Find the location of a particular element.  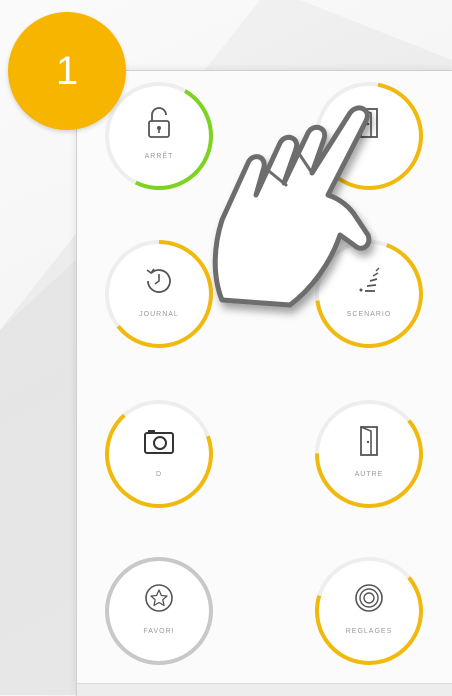

tile-reglages: REGLAGES is located at coordinates (369, 611).